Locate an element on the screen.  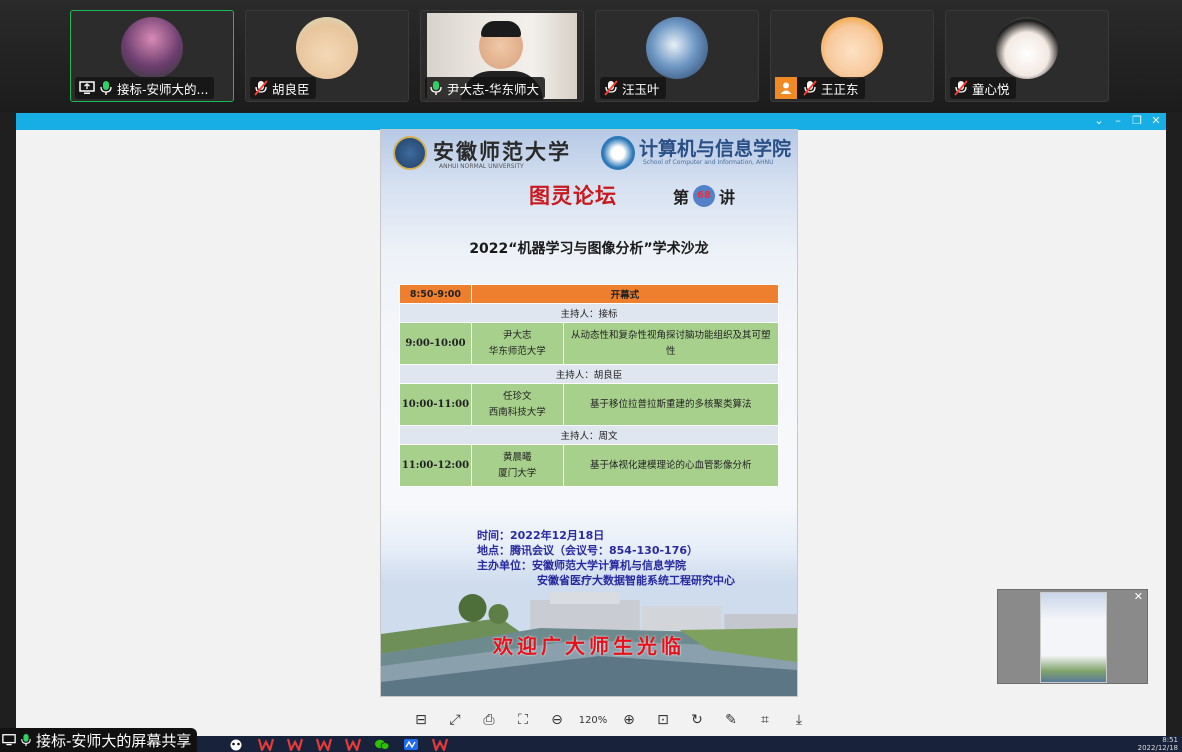
participant-tile: 汪玉叶 is located at coordinates (677, 56).